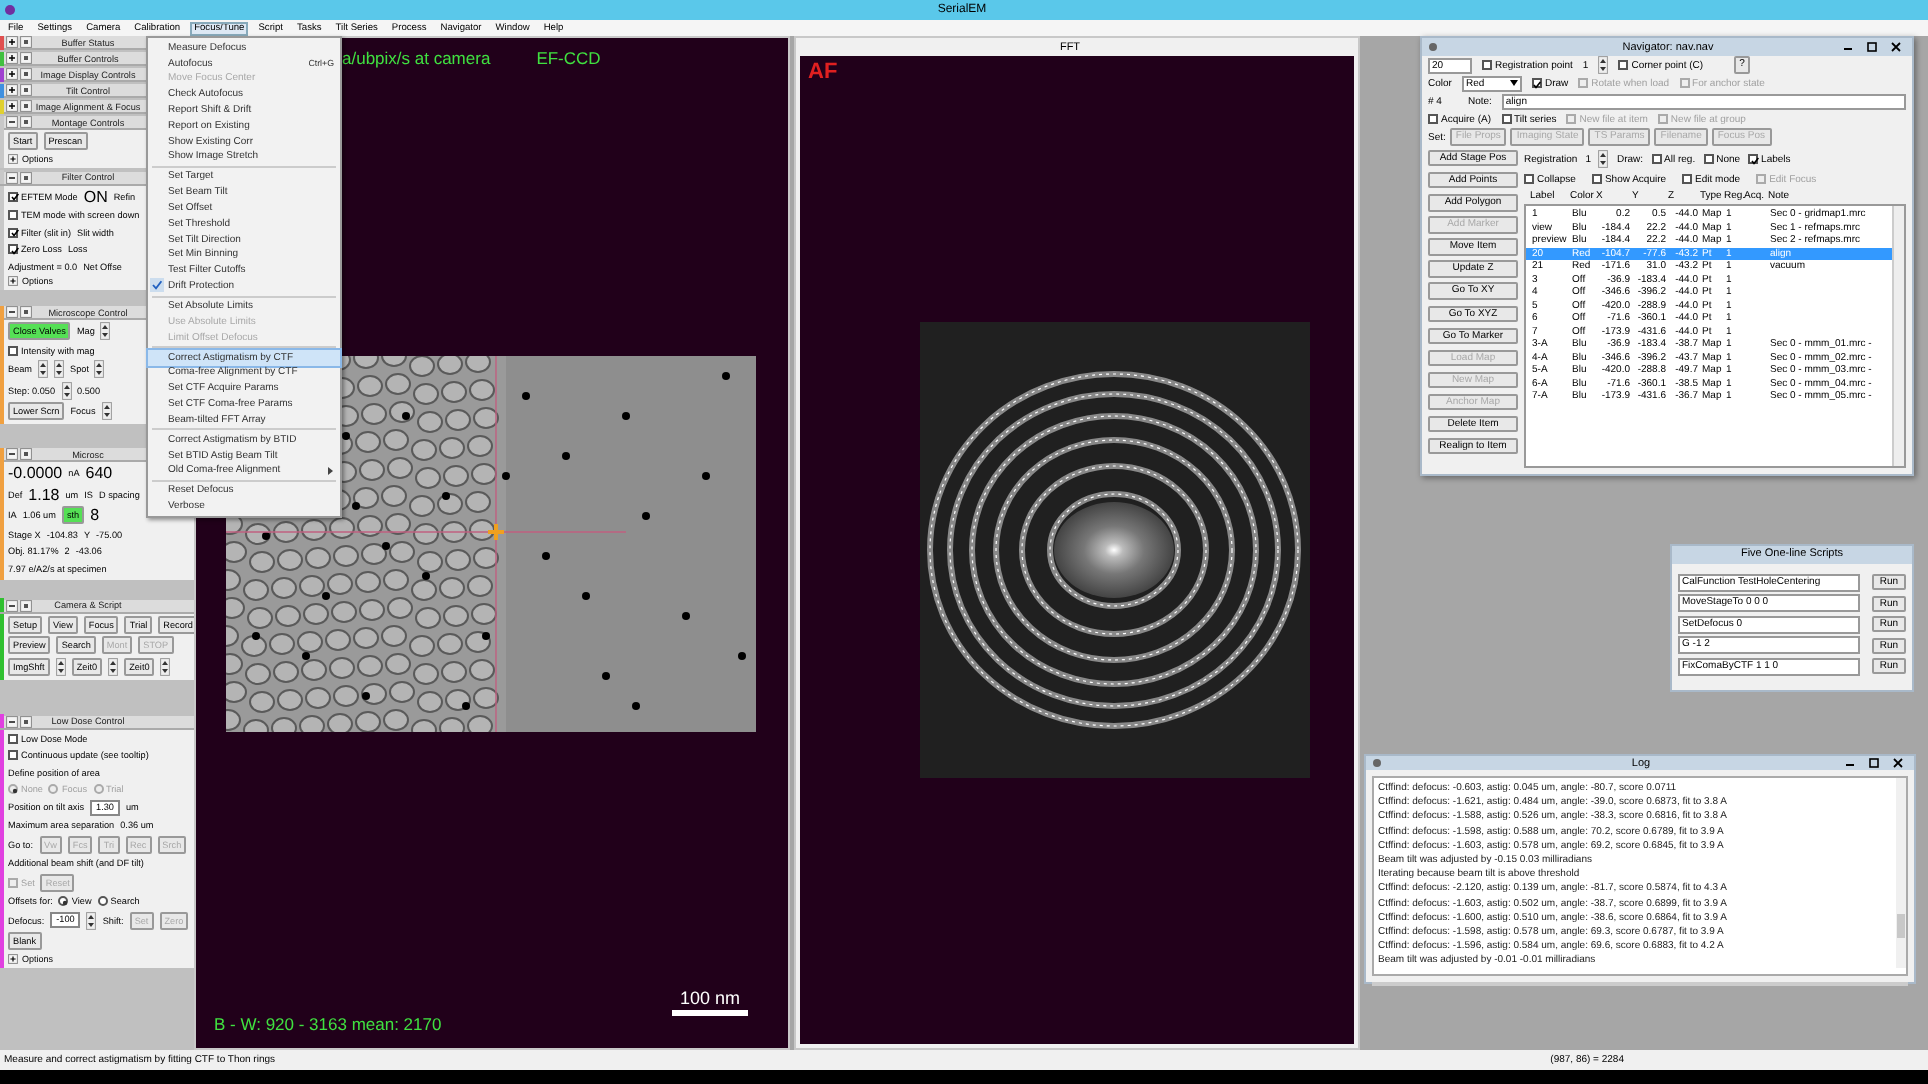 The image size is (1928, 1084). I want to click on scale-bar, so click(710, 1013).